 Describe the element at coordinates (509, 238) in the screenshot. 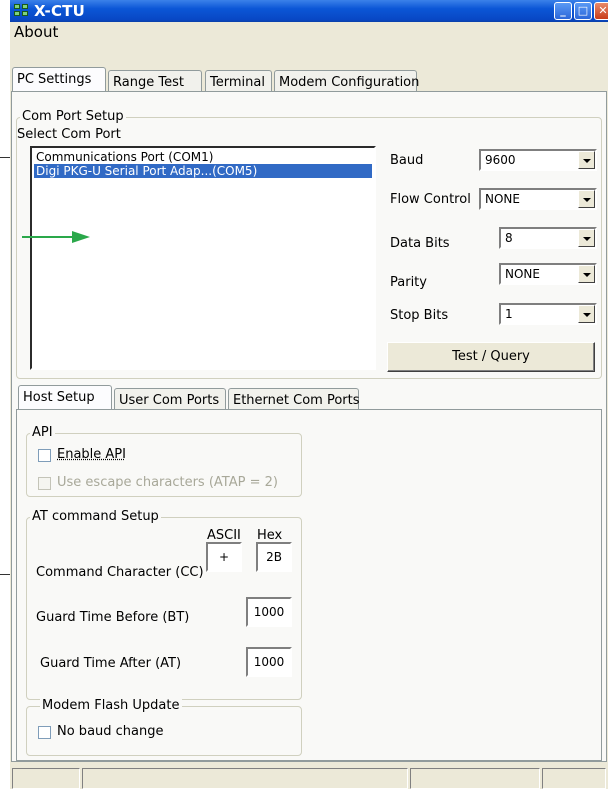

I see `data-bits-value: 8` at that location.